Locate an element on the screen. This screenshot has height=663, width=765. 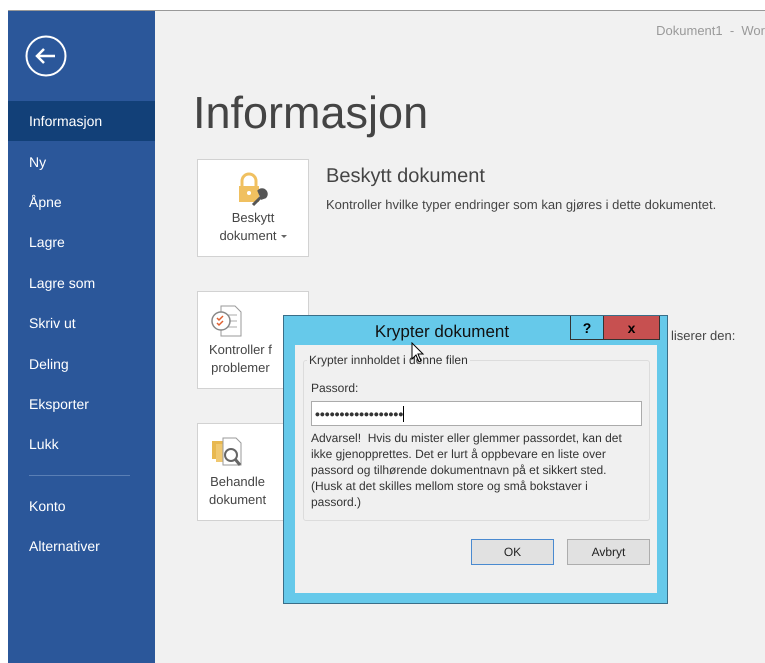
sidebar-item: Konto is located at coordinates (81, 506).